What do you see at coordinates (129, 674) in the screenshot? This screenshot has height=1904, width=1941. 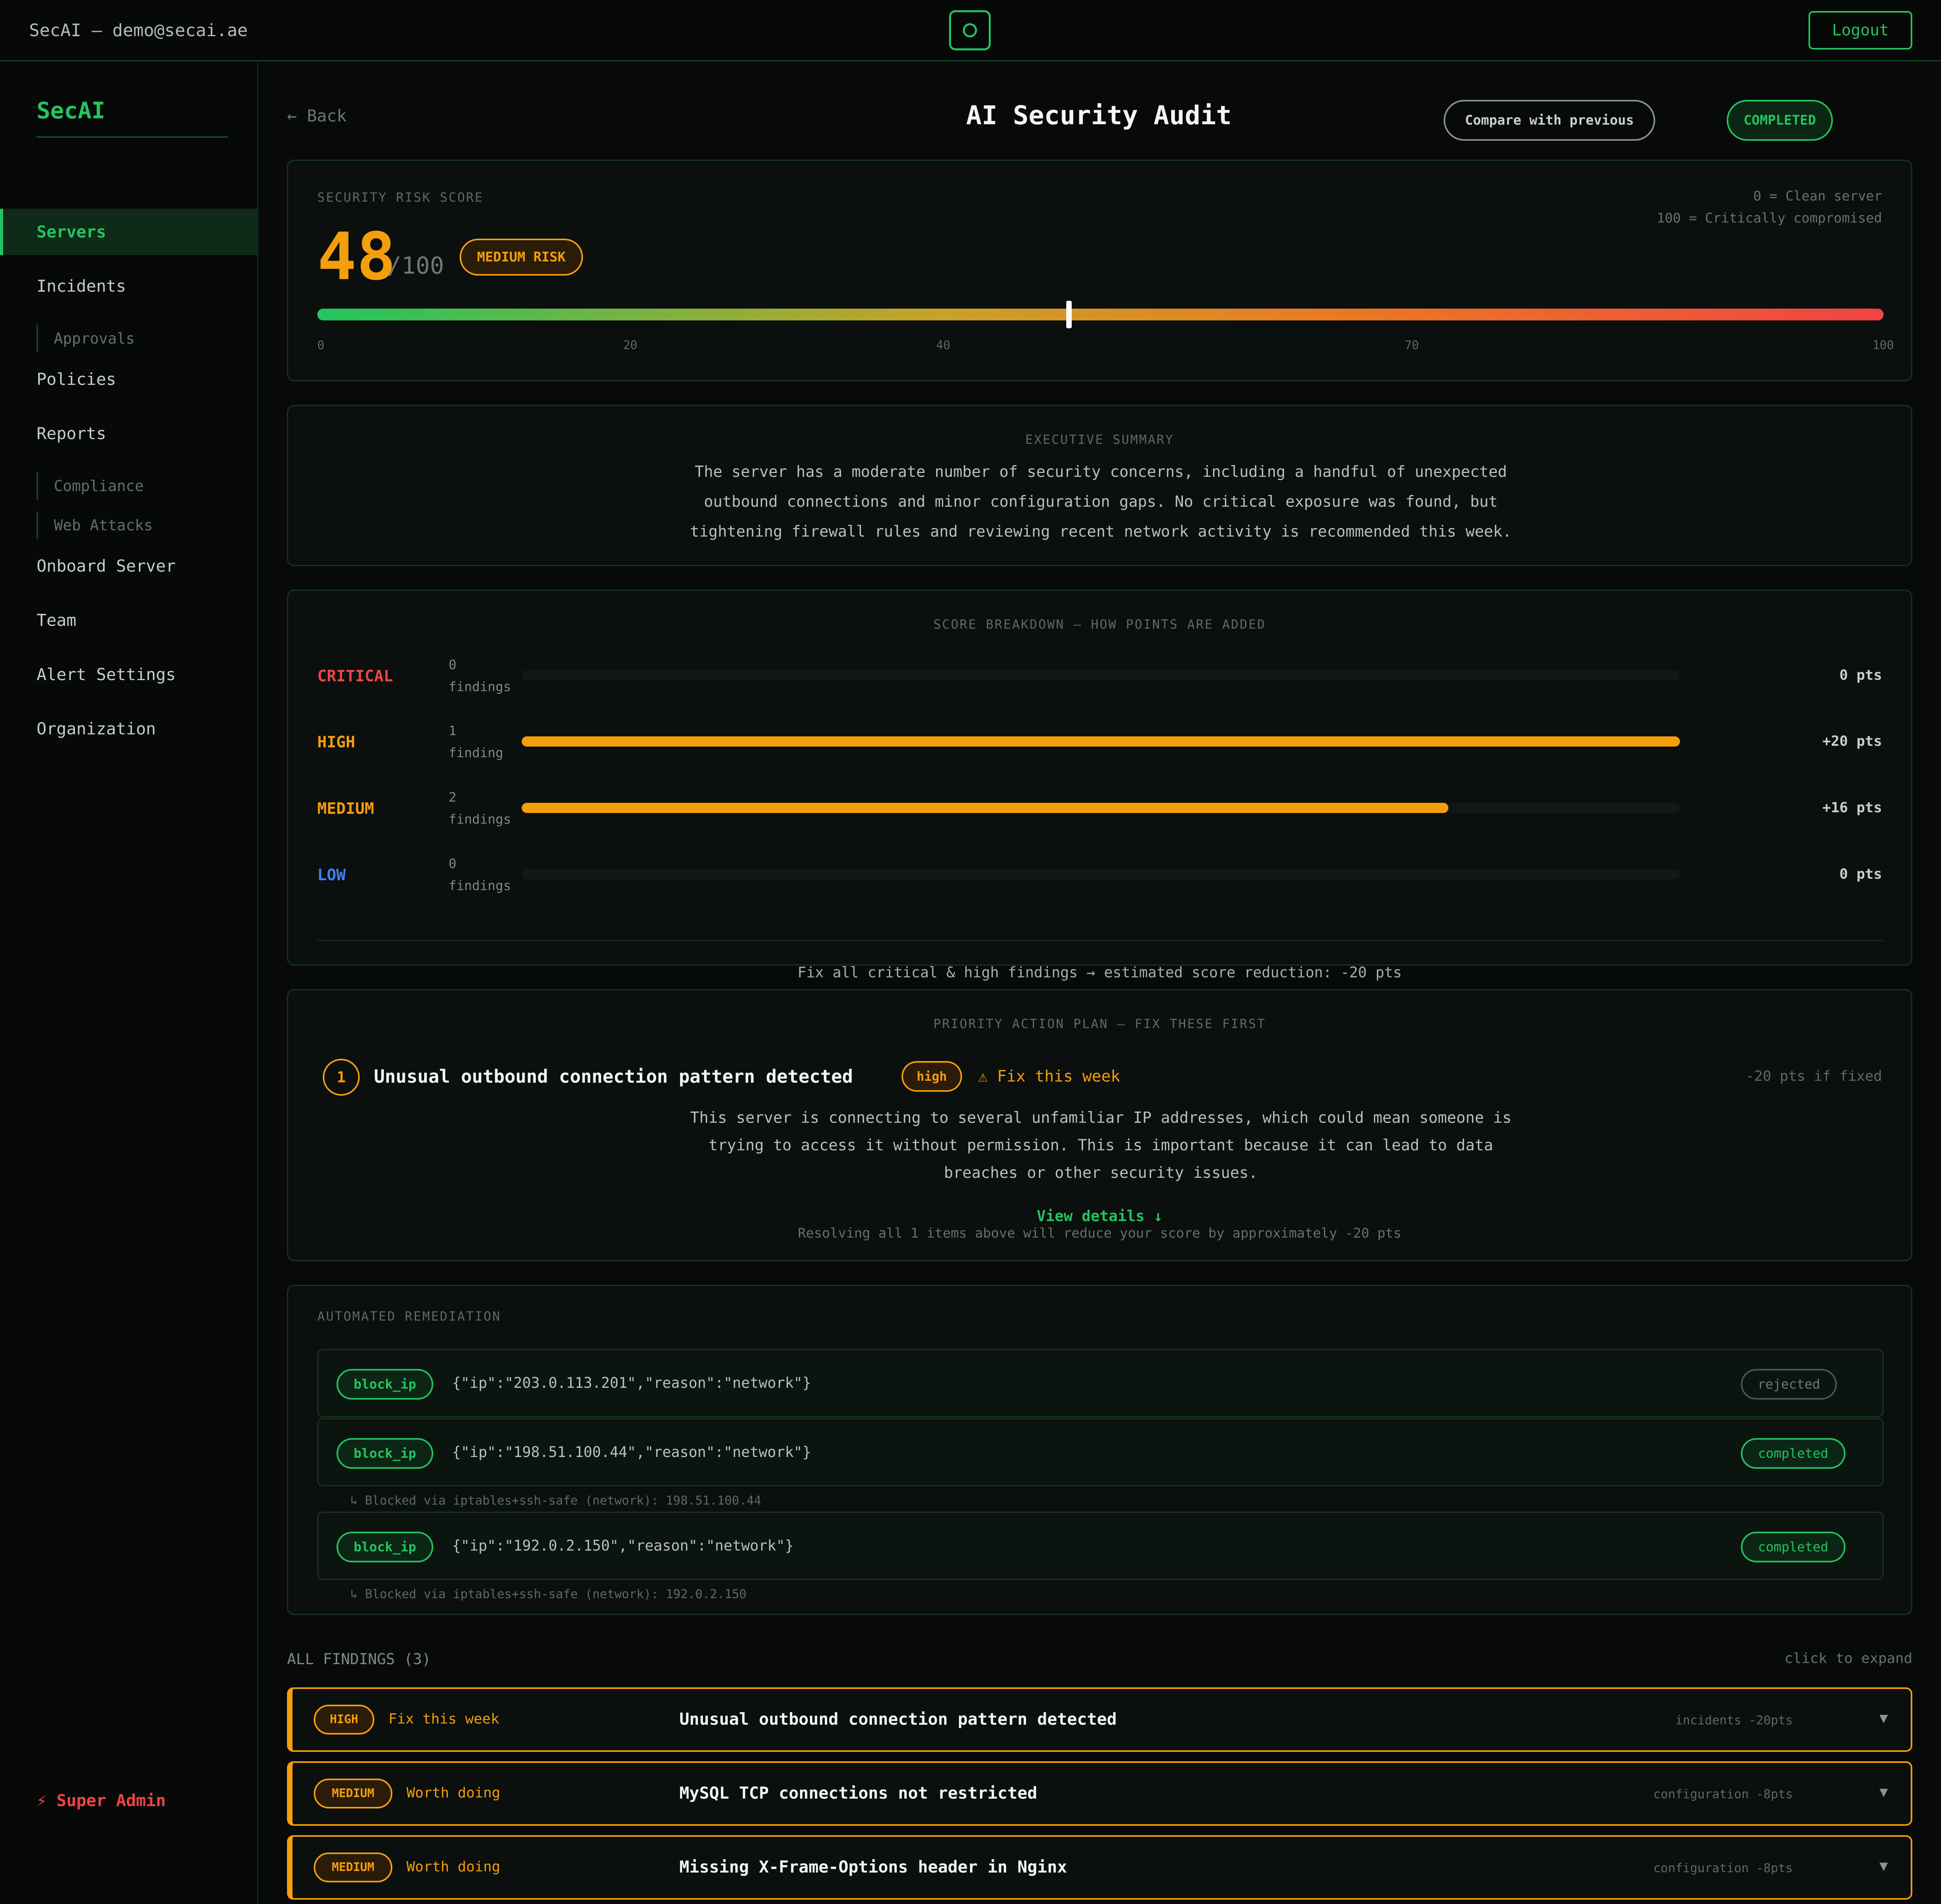 I see `sidebar-item-alert-settings: Alert Settings` at bounding box center [129, 674].